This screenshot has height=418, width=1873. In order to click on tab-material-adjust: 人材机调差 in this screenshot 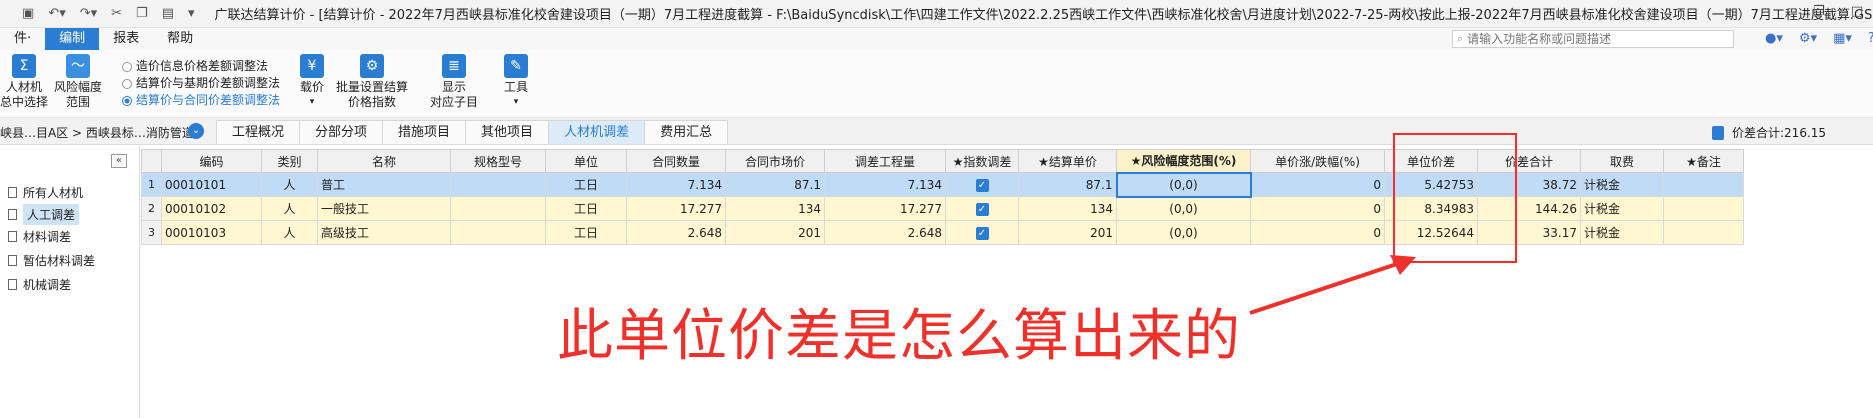, I will do `click(597, 132)`.